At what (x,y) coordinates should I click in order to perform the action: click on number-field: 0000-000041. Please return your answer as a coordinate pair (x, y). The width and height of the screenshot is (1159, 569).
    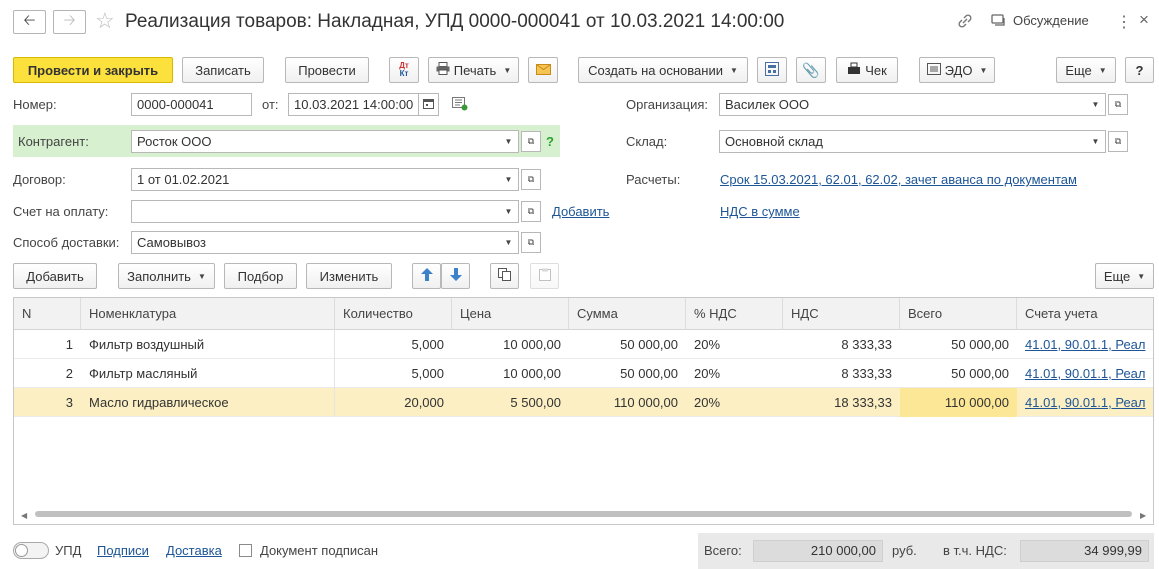
    Looking at the image, I should click on (191, 104).